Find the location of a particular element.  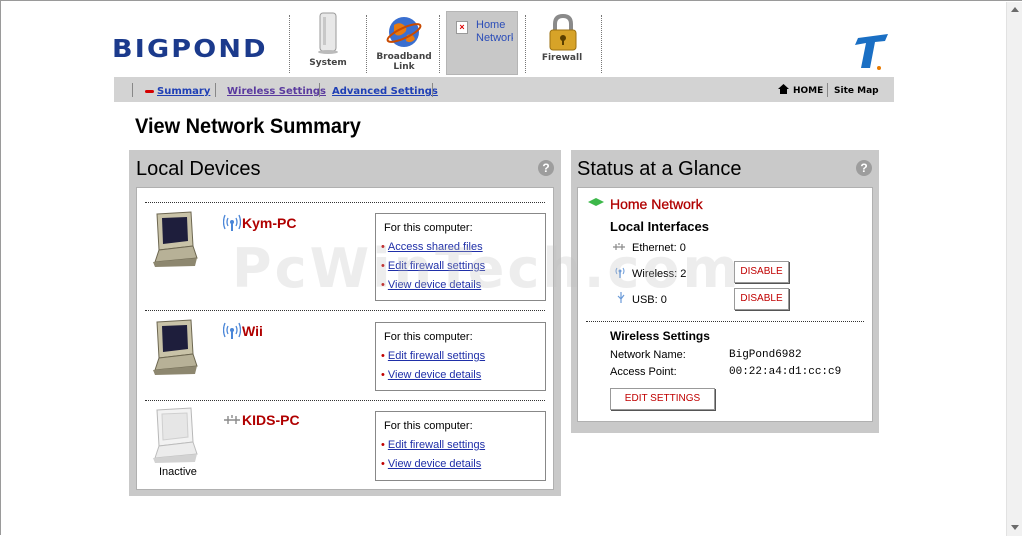

usb-icon is located at coordinates (621, 297).